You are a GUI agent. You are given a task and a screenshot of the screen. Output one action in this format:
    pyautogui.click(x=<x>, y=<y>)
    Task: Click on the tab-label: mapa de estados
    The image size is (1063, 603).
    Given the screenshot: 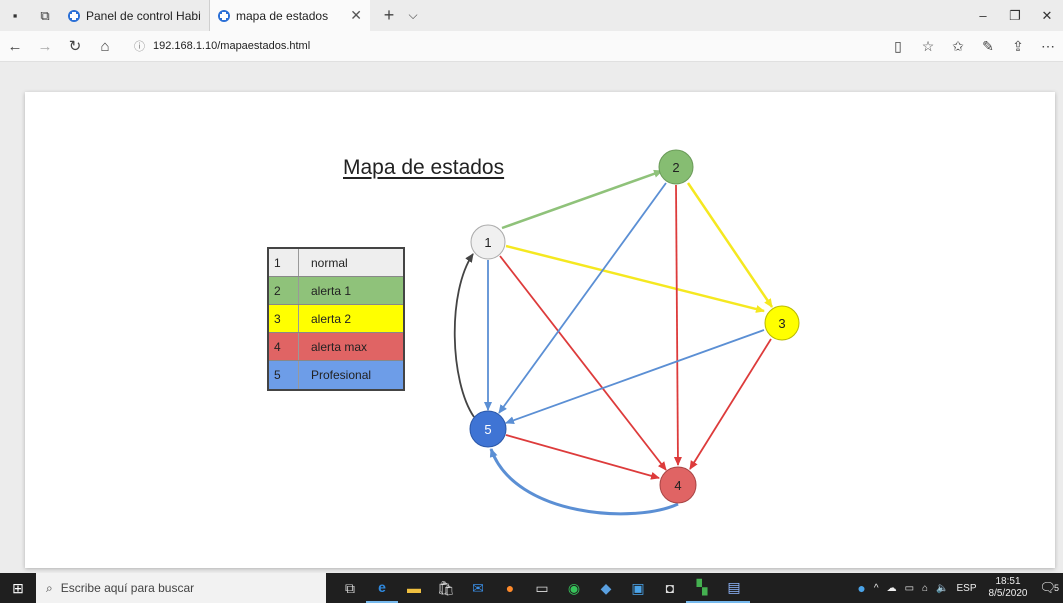 What is the action you would take?
    pyautogui.click(x=282, y=15)
    